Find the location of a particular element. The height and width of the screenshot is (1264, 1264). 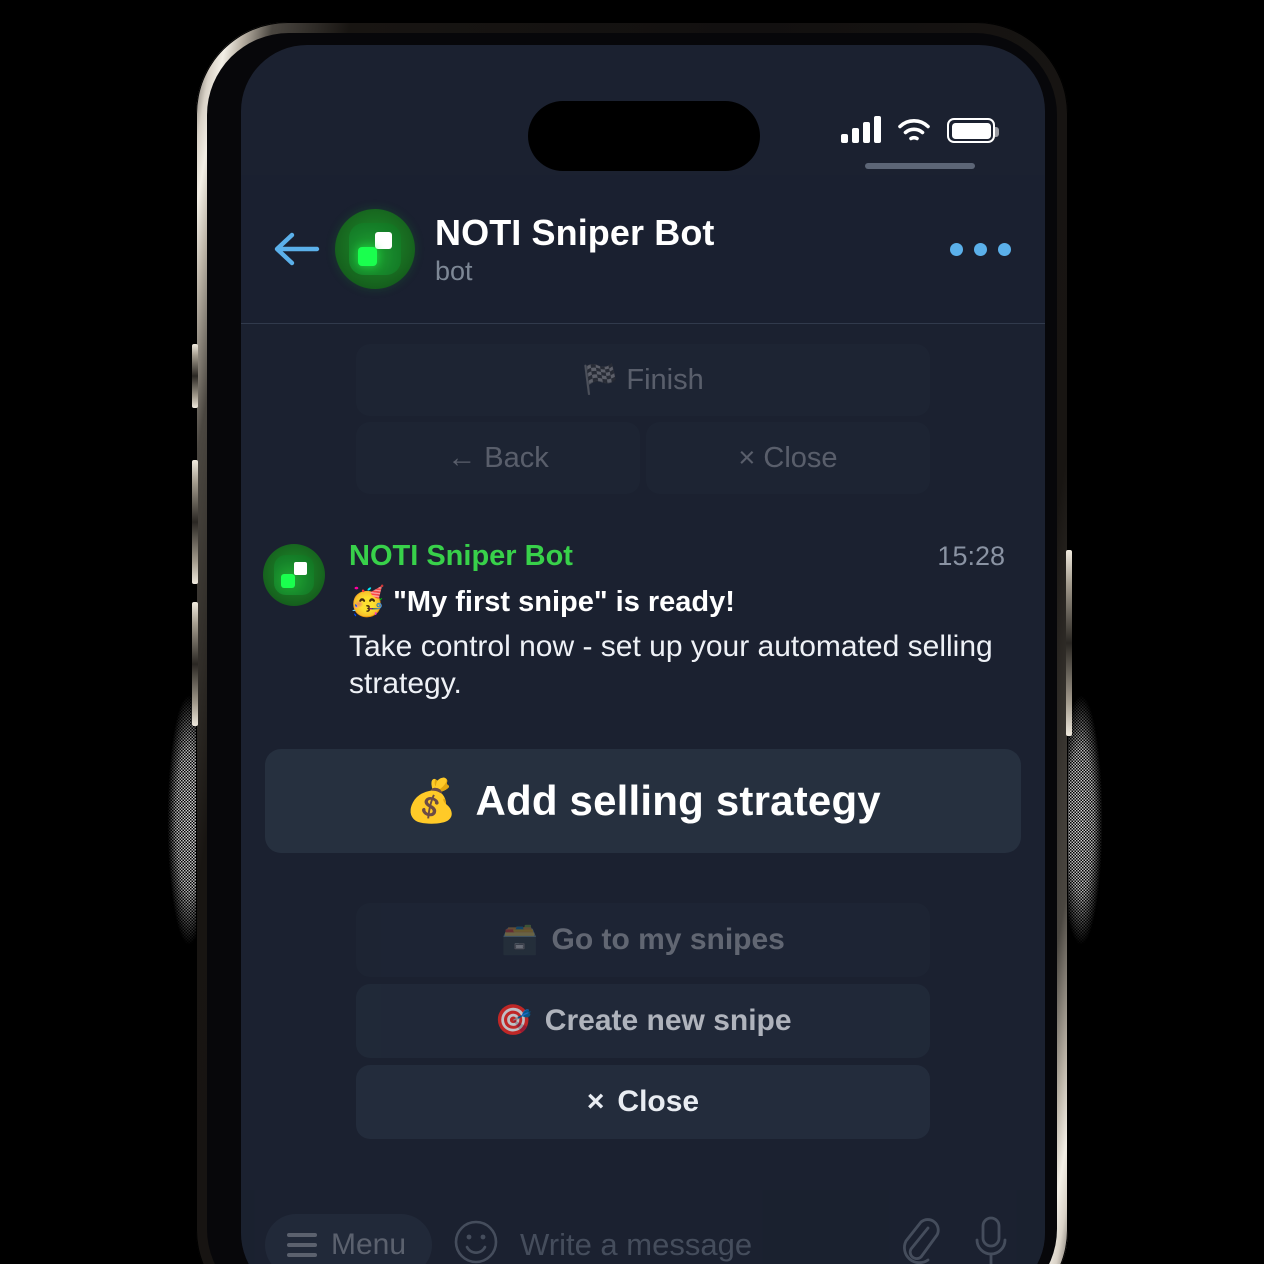

emoji-smiley-icon is located at coordinates (476, 1241).